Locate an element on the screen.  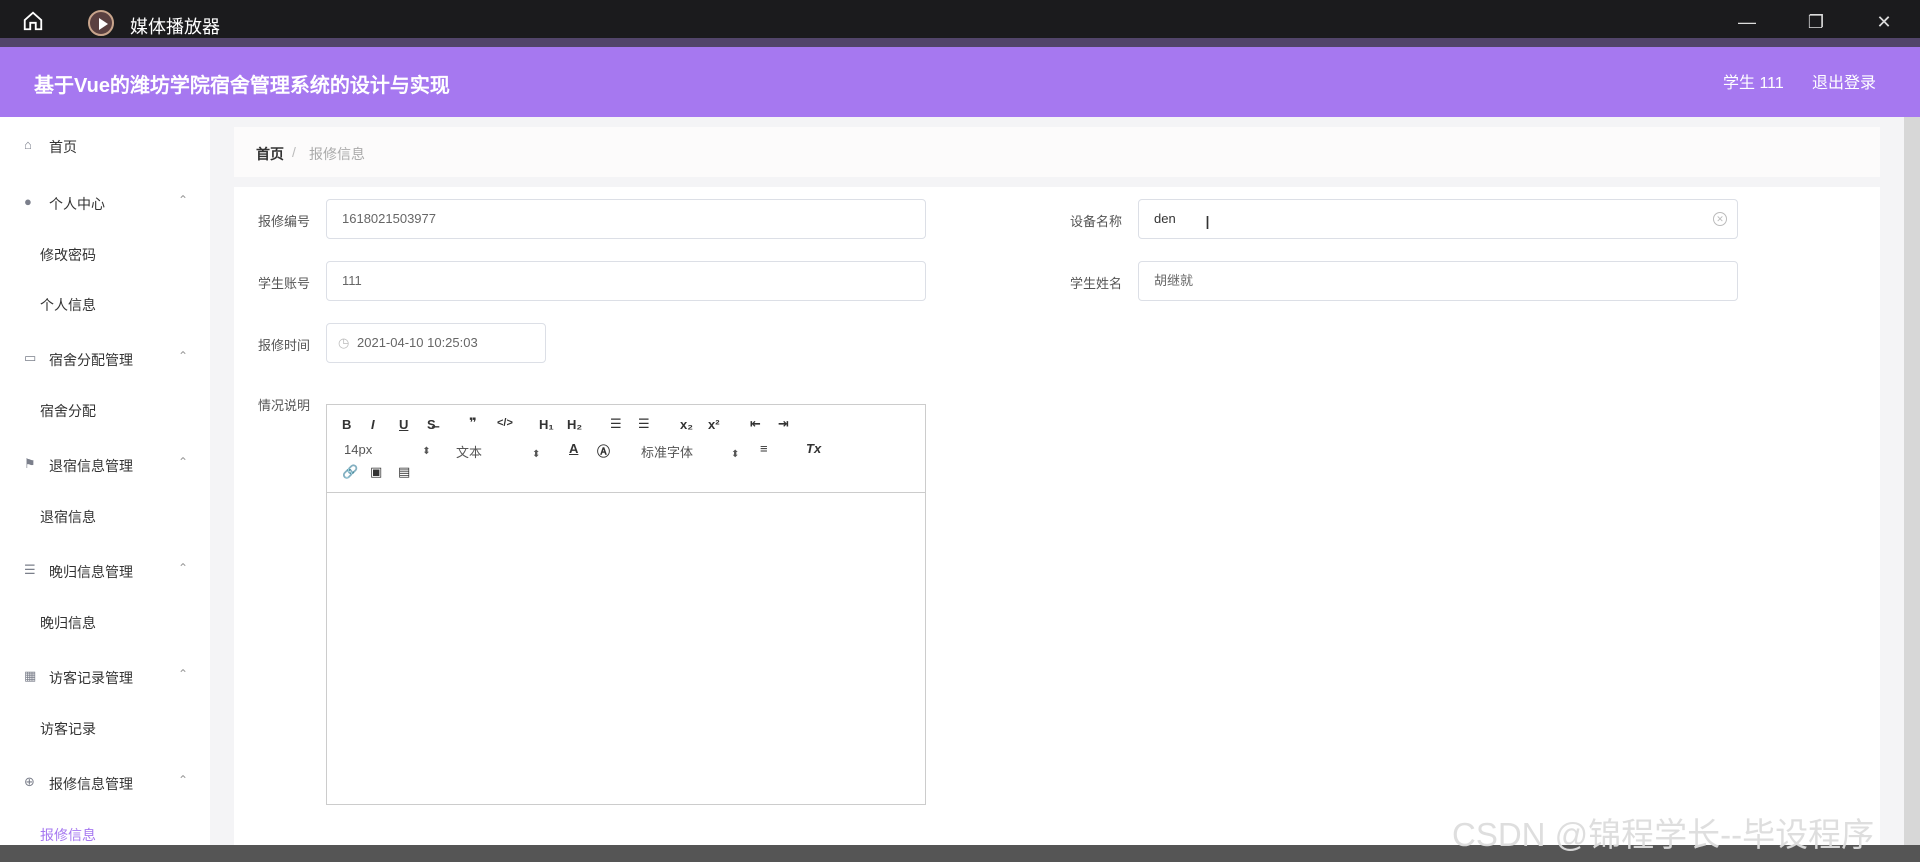
flag-icon: ⚑ is located at coordinates (30, 463).